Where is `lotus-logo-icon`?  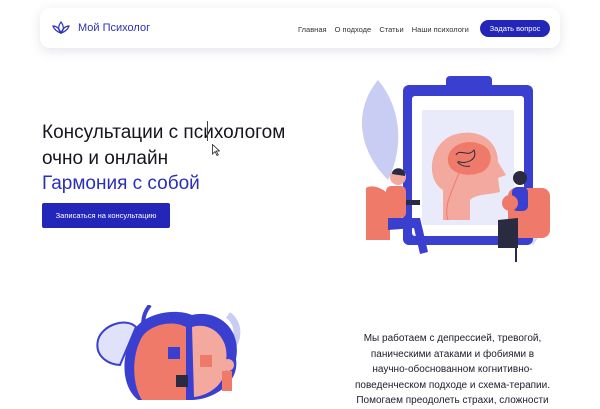
lotus-logo-icon is located at coordinates (61, 28).